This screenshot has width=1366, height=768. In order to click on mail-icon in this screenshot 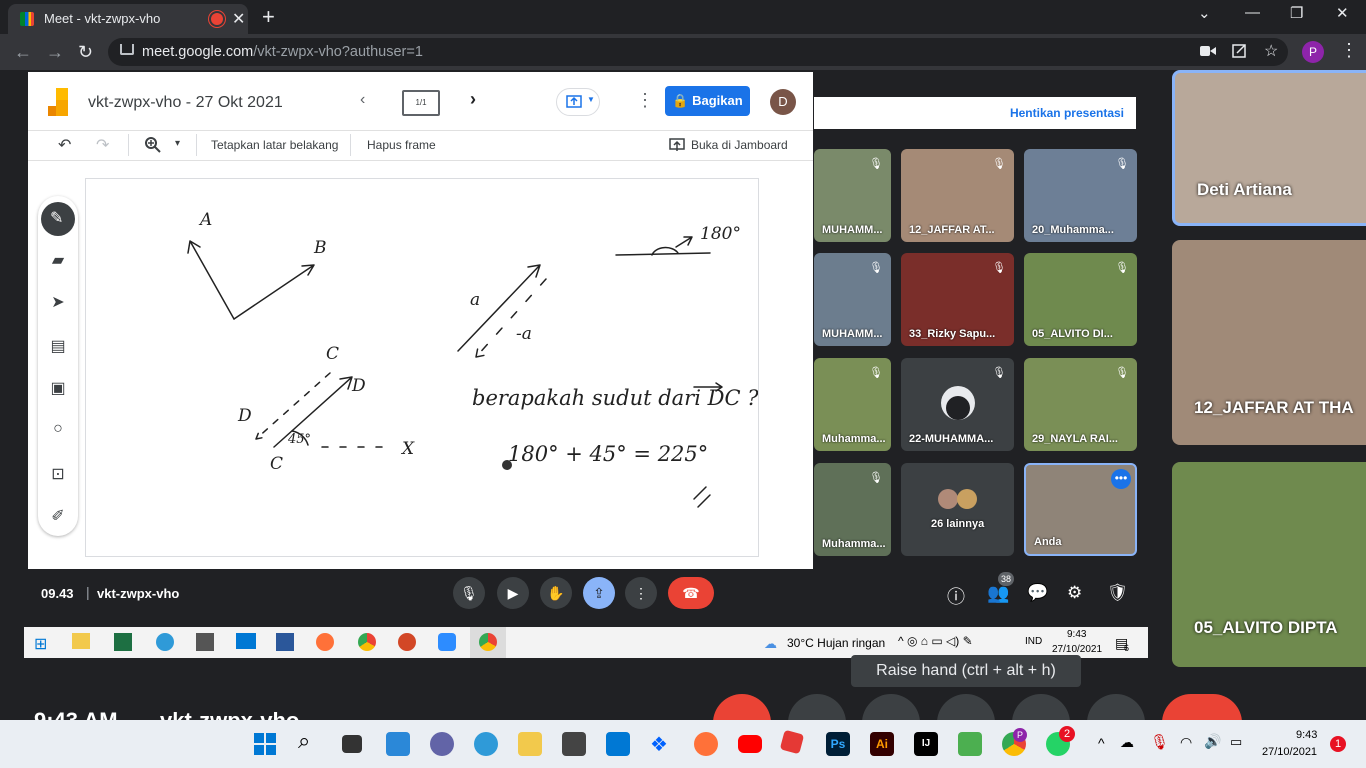, I will do `click(618, 744)`.